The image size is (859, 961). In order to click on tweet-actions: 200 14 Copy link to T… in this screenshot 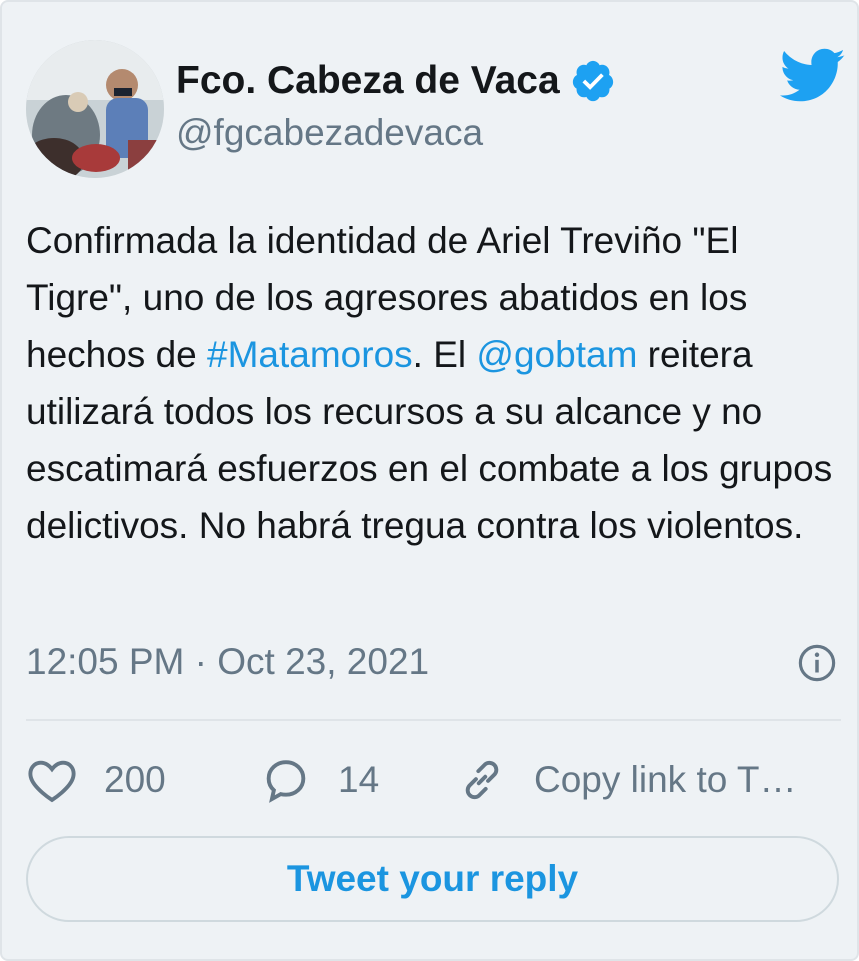, I will do `click(436, 780)`.